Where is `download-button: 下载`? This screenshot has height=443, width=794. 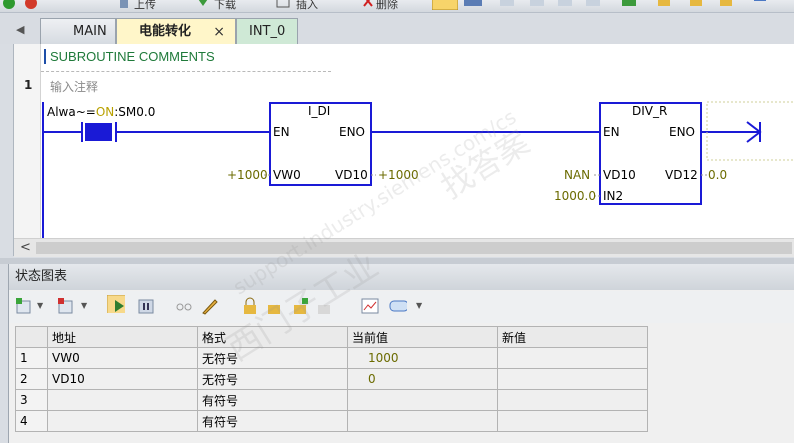
download-button: 下载 is located at coordinates (225, 6).